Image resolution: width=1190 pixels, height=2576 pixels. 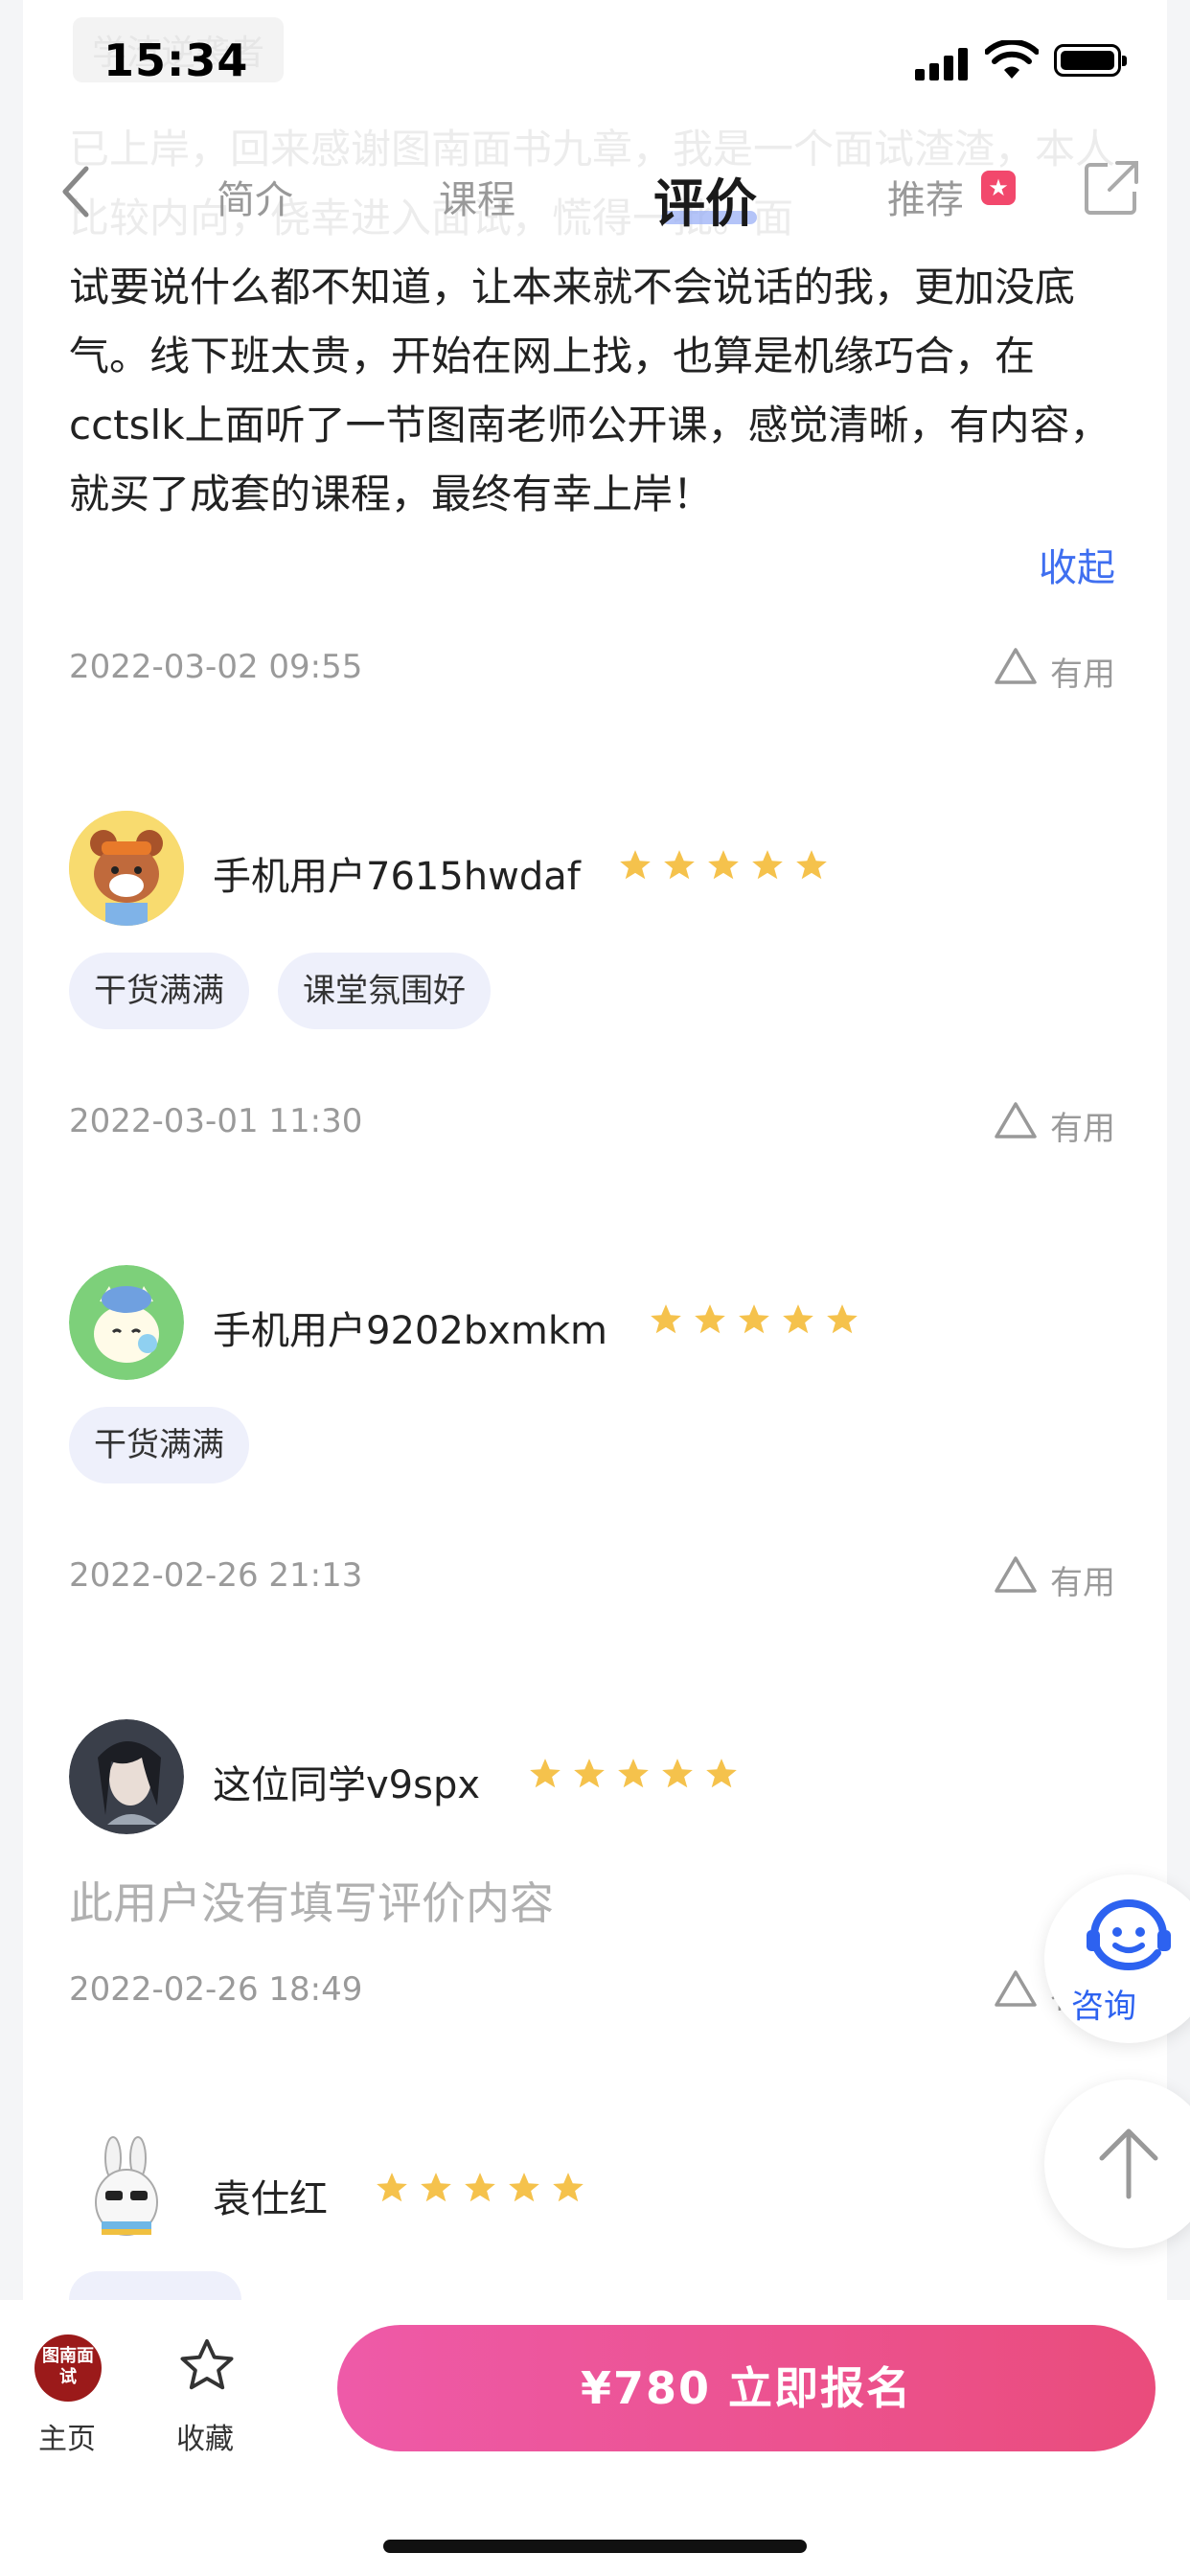 I want to click on battery-icon, so click(x=1091, y=60).